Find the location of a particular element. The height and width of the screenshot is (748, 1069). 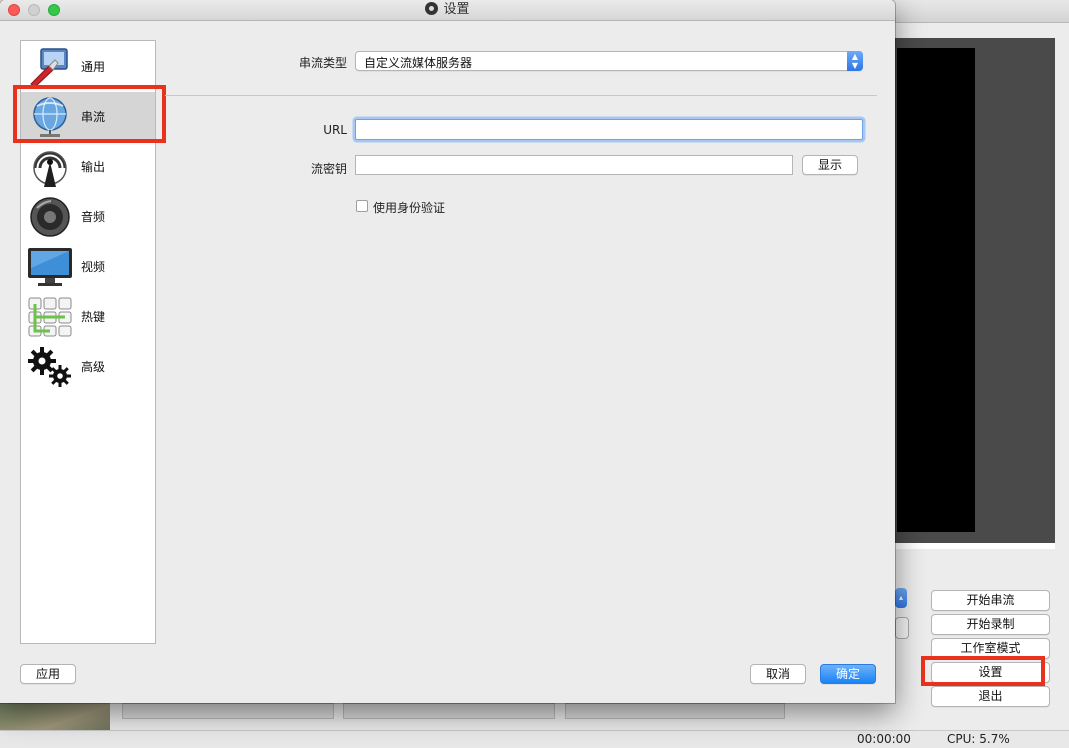

select-arrows-icon: ▲ ▼ is located at coordinates (855, 61).